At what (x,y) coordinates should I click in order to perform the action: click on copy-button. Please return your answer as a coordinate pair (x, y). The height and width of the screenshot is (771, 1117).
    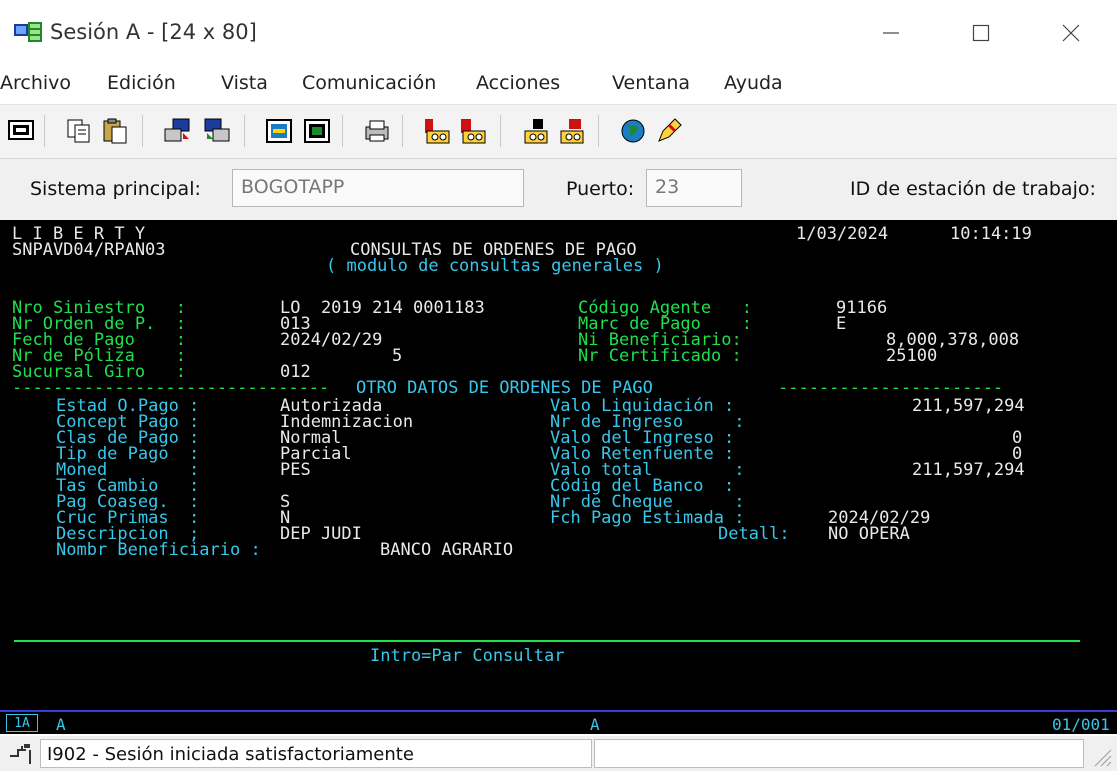
    Looking at the image, I should click on (79, 131).